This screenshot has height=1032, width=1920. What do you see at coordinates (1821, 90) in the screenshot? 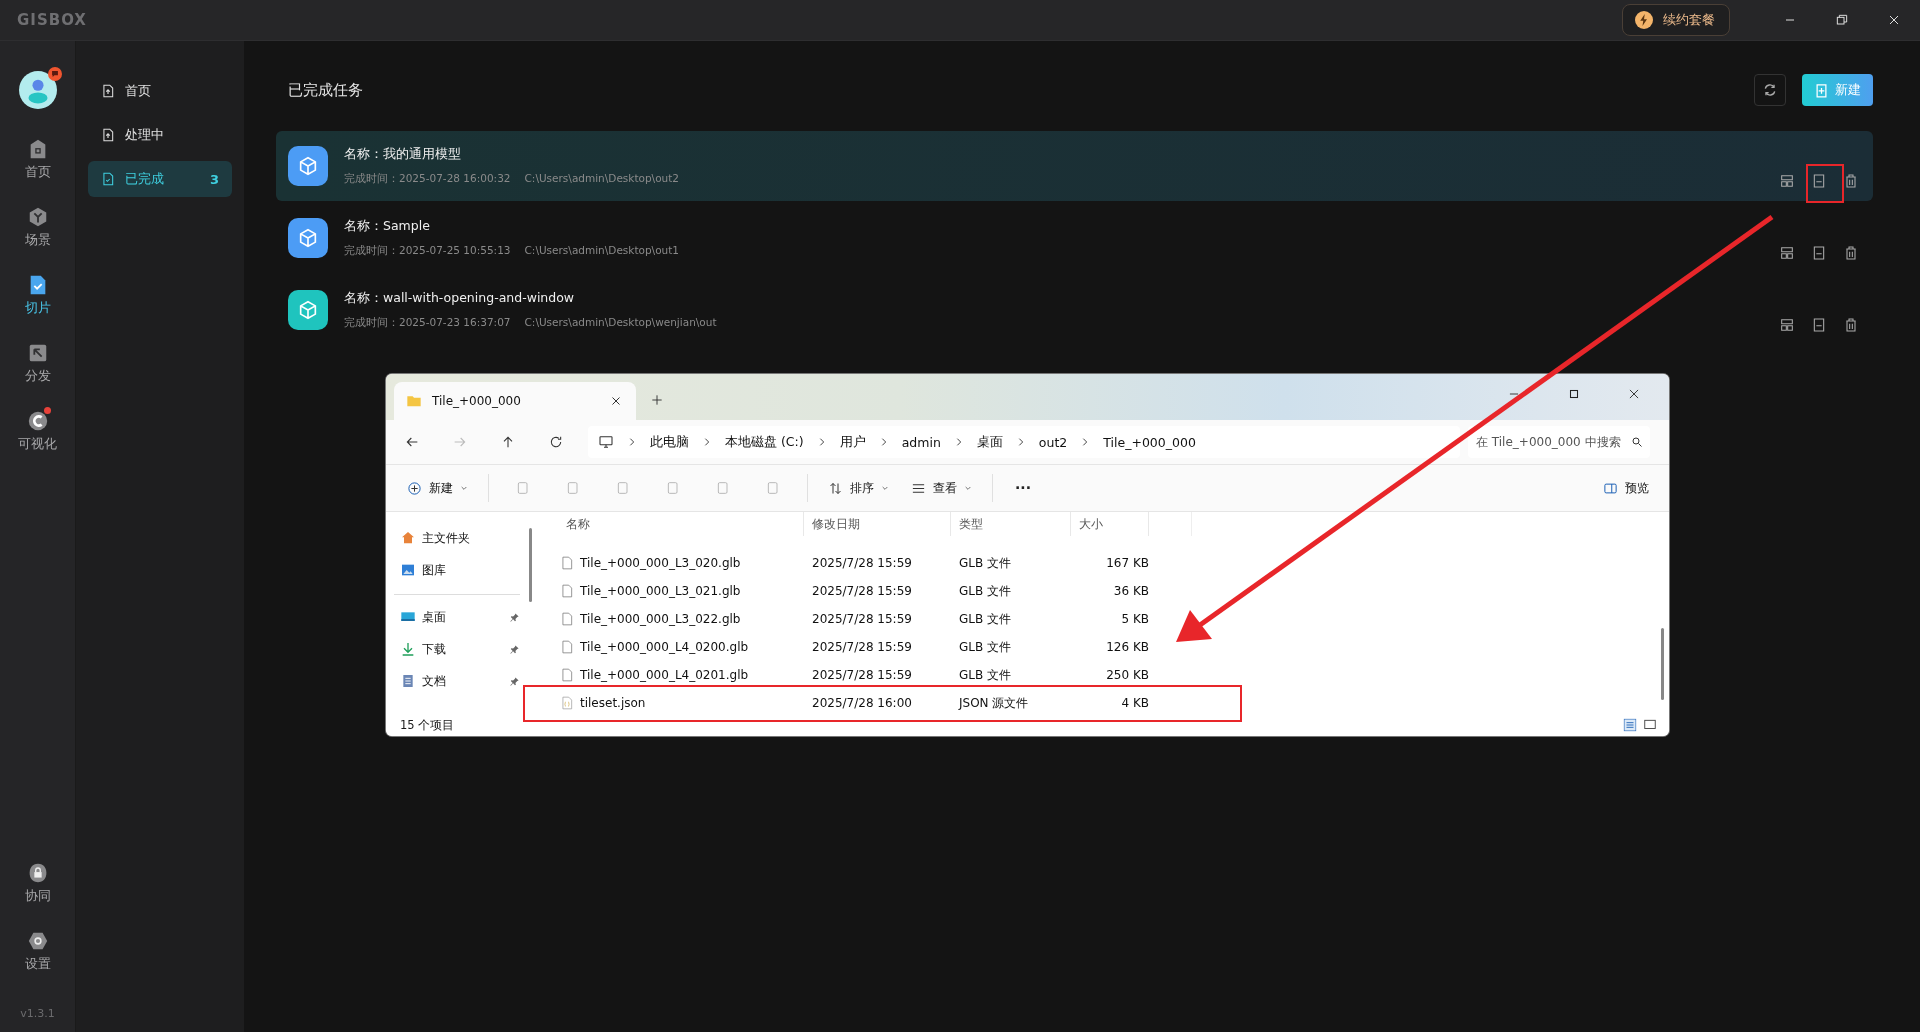
I see `add-file-icon` at bounding box center [1821, 90].